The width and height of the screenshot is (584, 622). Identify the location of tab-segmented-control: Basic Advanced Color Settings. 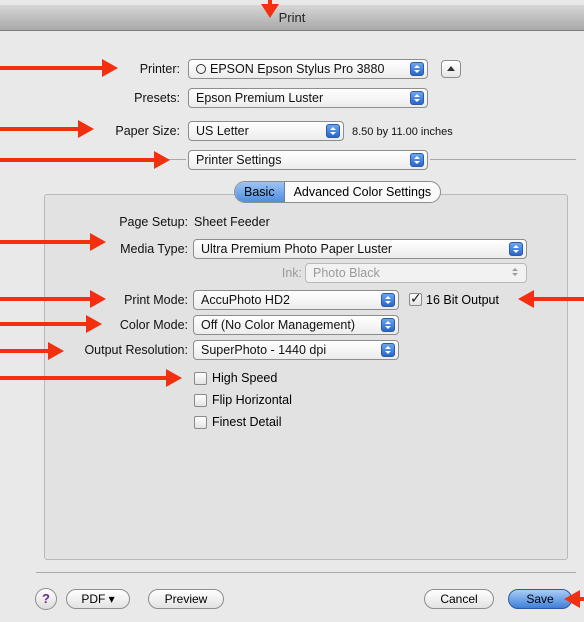
(338, 192).